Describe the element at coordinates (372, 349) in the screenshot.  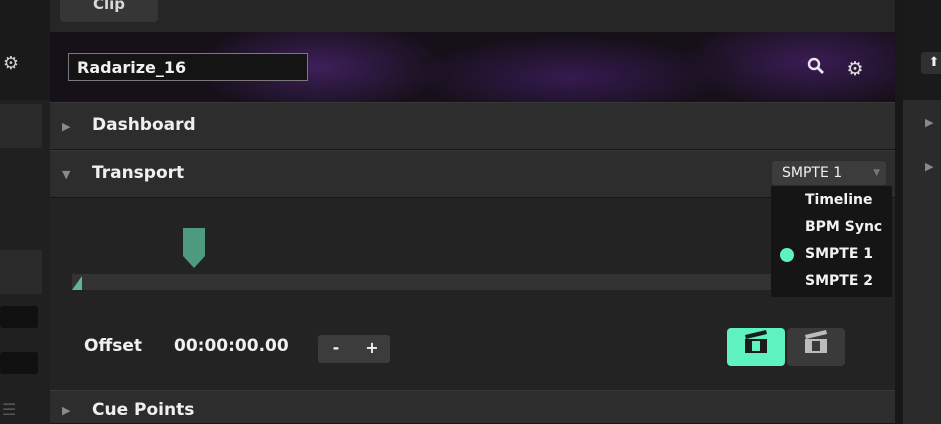
I see `increment-button: +` at that location.